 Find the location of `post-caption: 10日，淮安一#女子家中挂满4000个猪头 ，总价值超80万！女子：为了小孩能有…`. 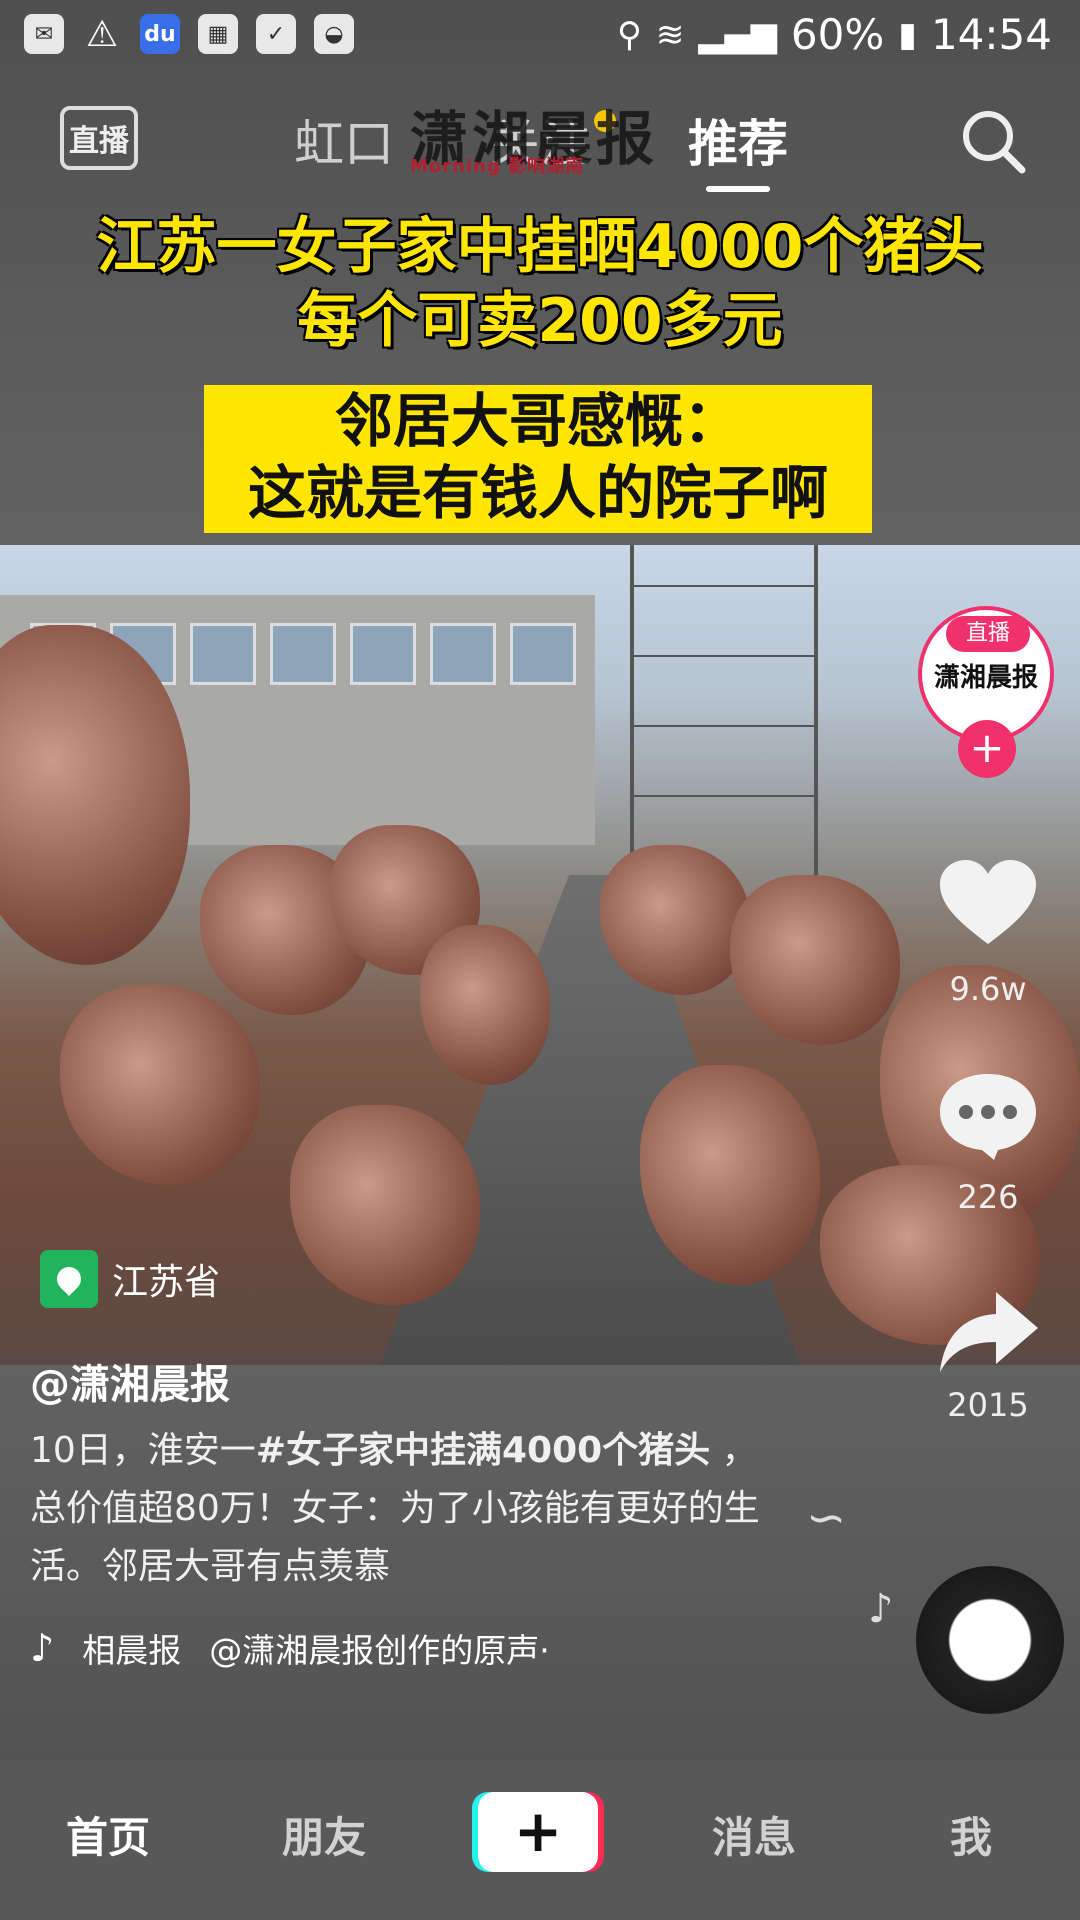

post-caption: 10日，淮安一#女子家中挂满4000个猪头 ，总价值超80万！女子：为了小孩能有… is located at coordinates (410, 1509).